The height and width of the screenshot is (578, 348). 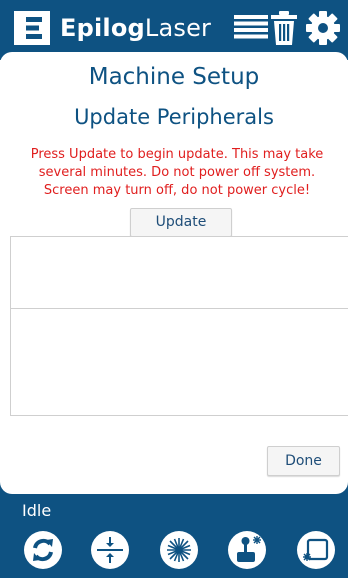 I want to click on focus-button, so click(x=110, y=550).